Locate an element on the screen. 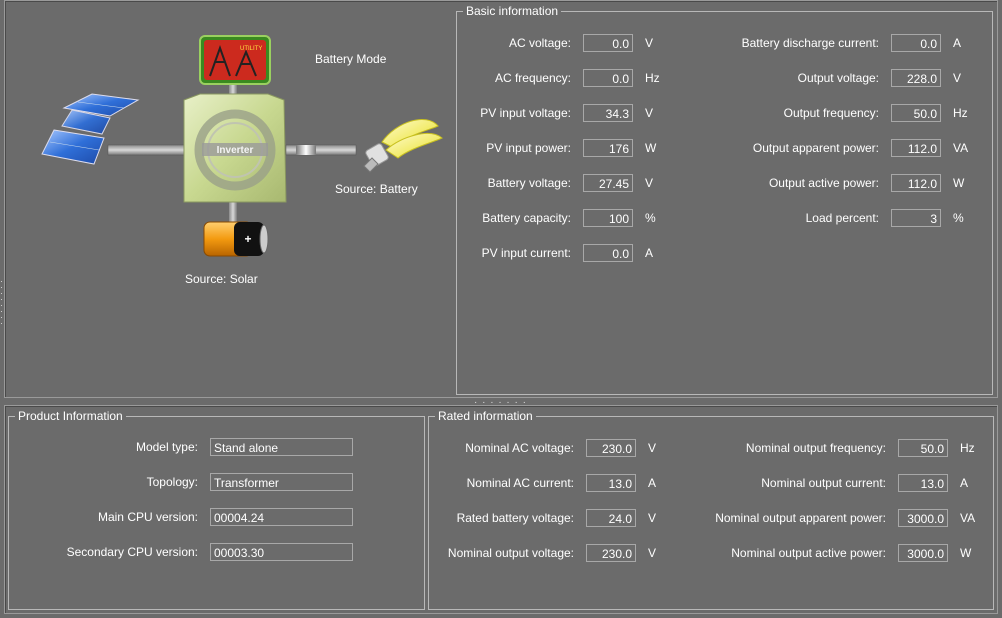 The height and width of the screenshot is (618, 1002). pv-input-current-value: 0.0 is located at coordinates (608, 253).